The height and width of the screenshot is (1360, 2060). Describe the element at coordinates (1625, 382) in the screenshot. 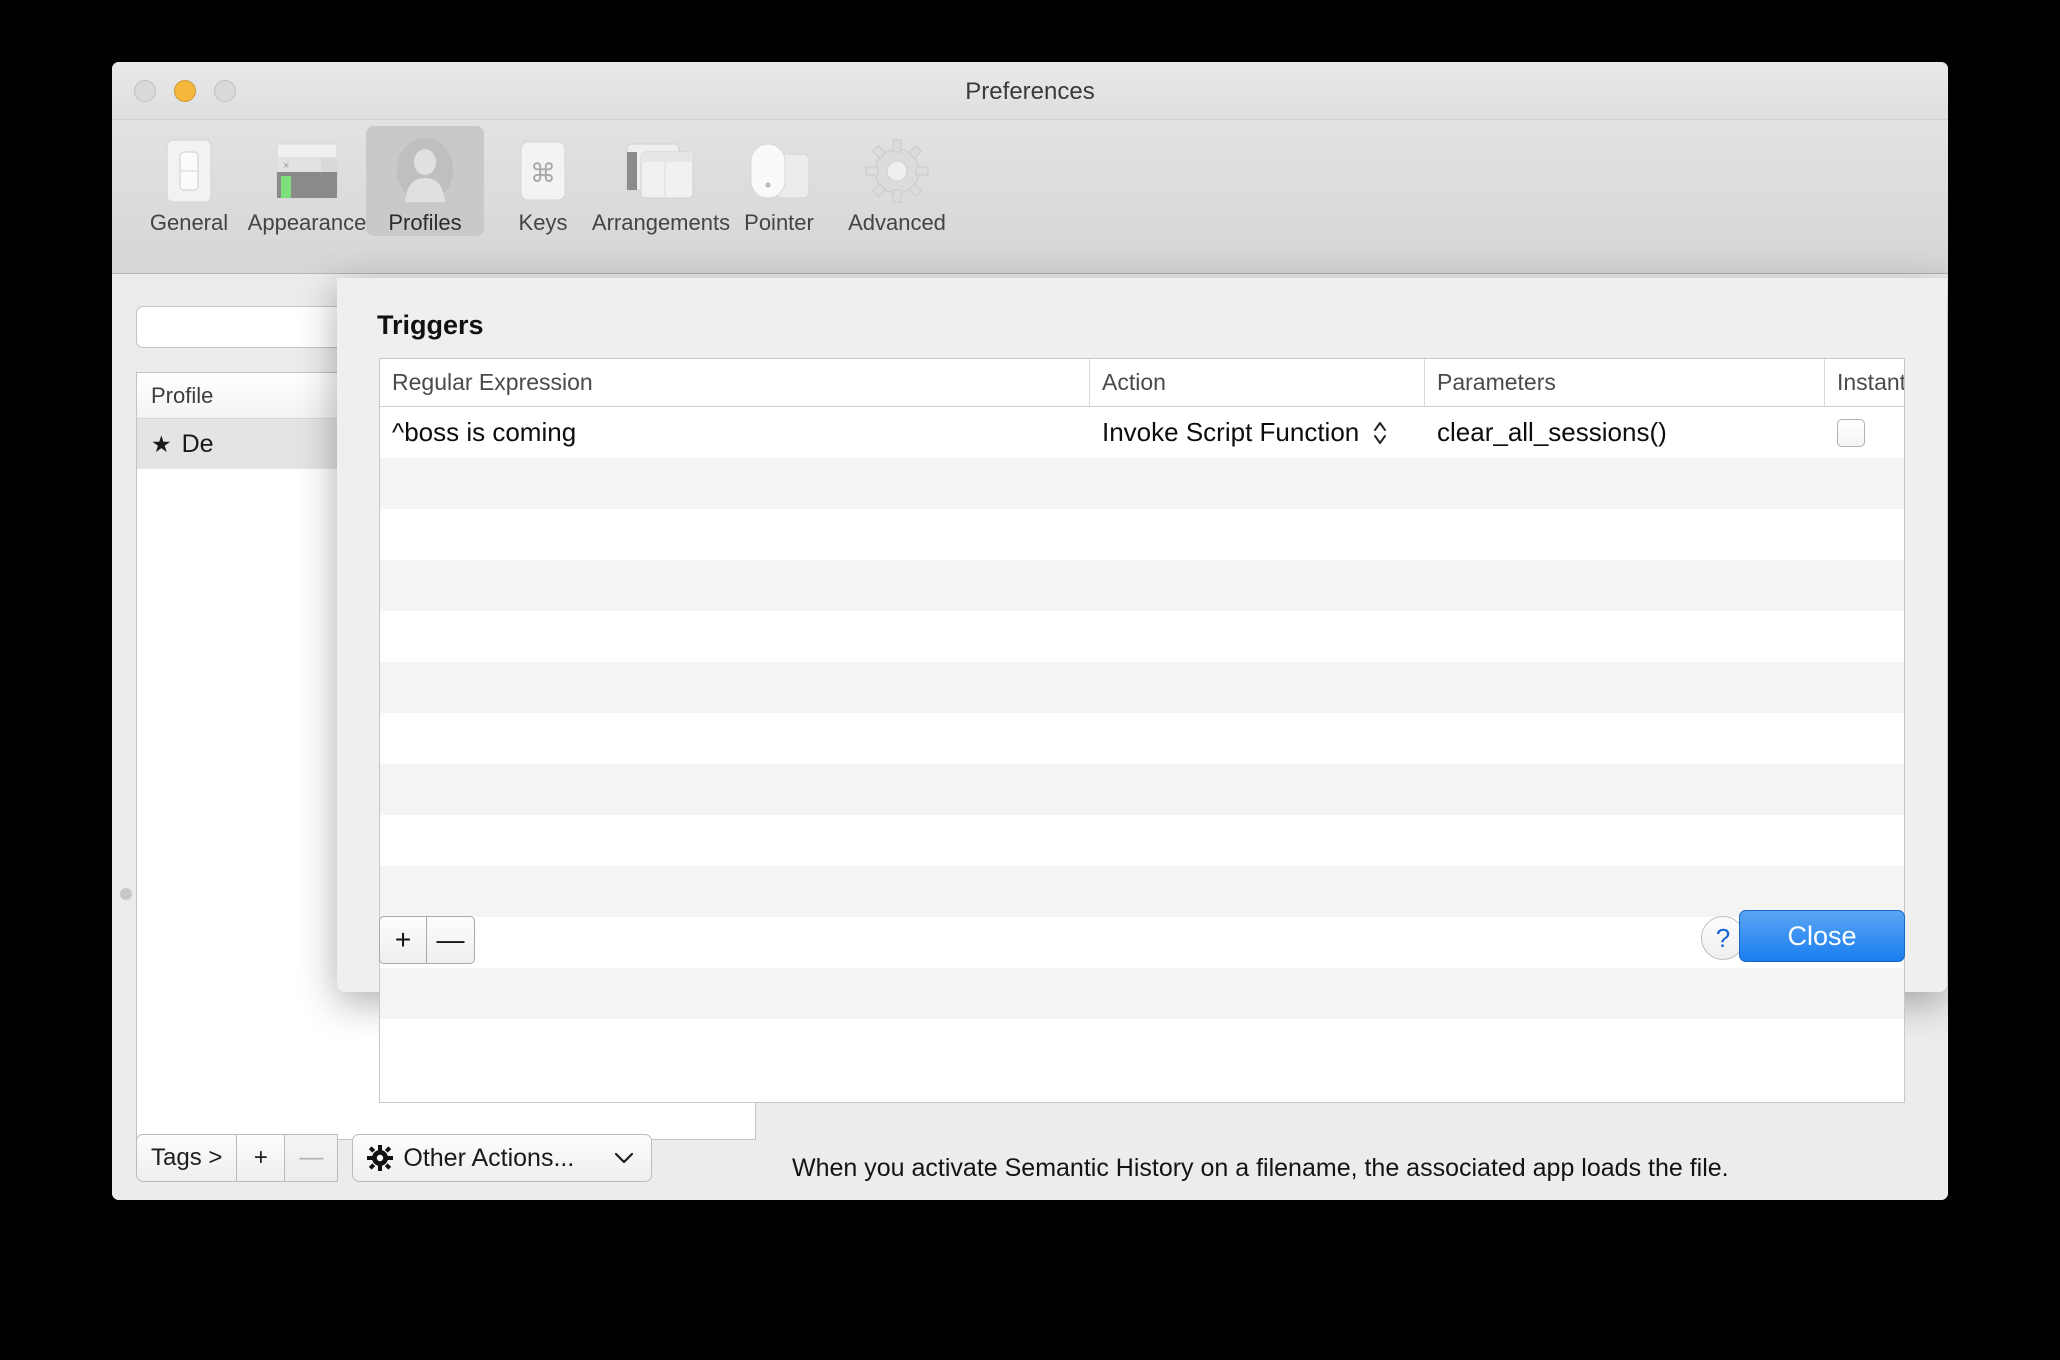

I see `column-header-params: Parameters` at that location.